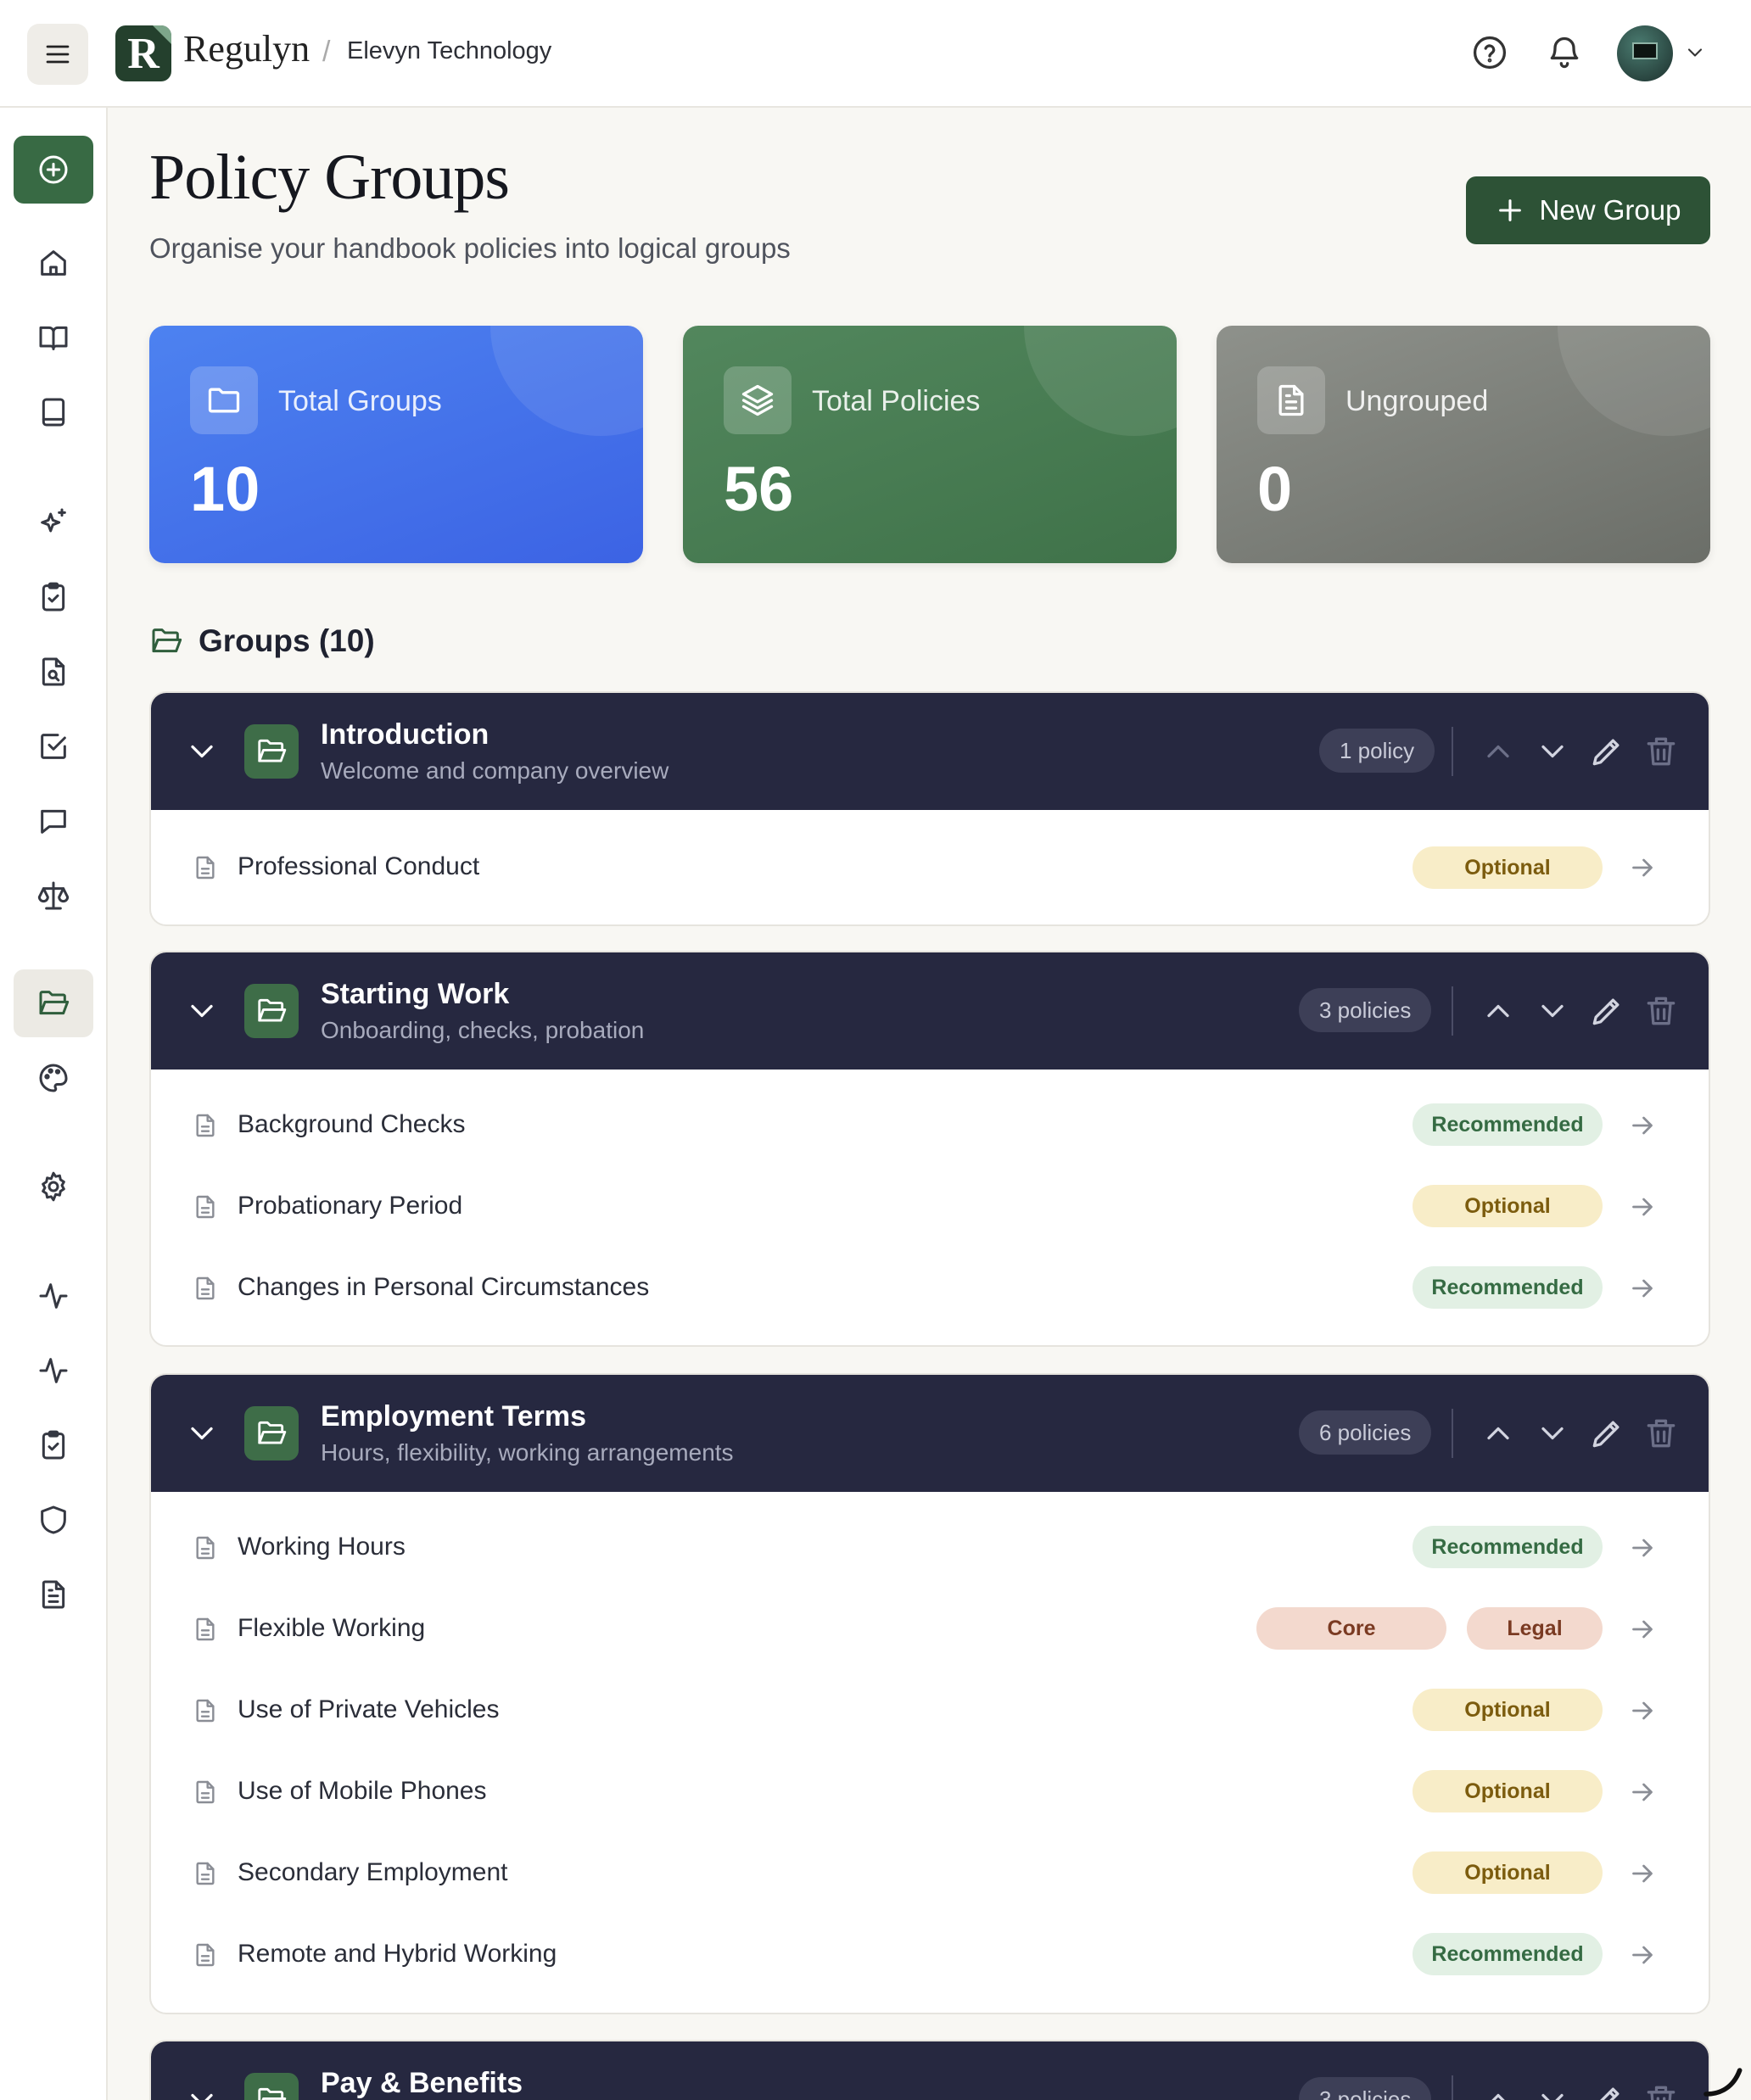 The image size is (1751, 2100). What do you see at coordinates (53, 672) in the screenshot?
I see `sidebar-item-document-search` at bounding box center [53, 672].